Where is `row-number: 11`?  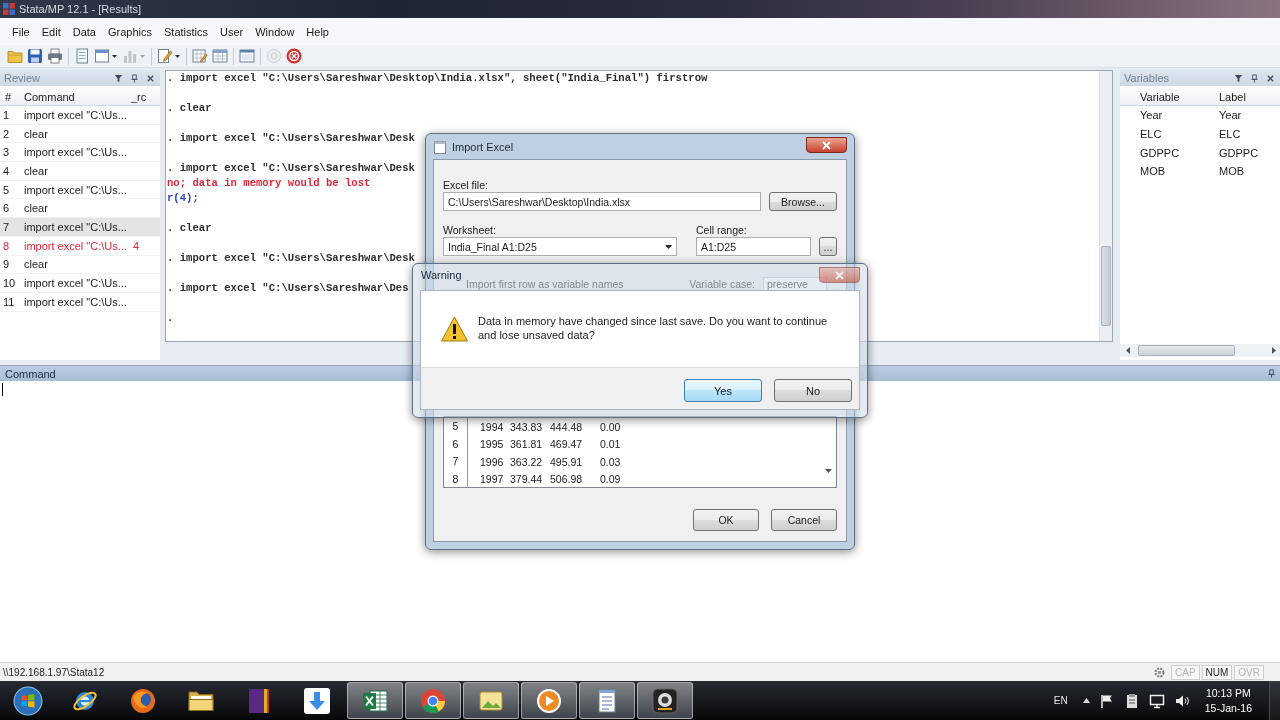 row-number: 11 is located at coordinates (9, 301).